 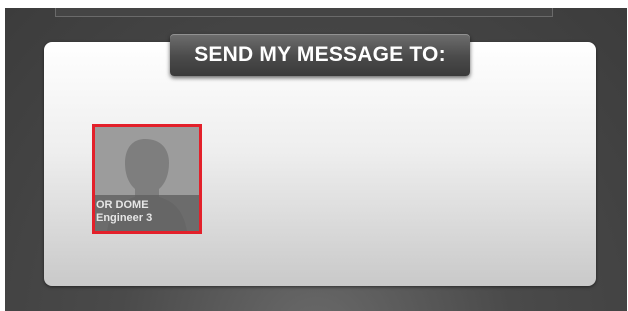 I want to click on recipient-card-selected: OR DOME Engineer 3, so click(x=147, y=179).